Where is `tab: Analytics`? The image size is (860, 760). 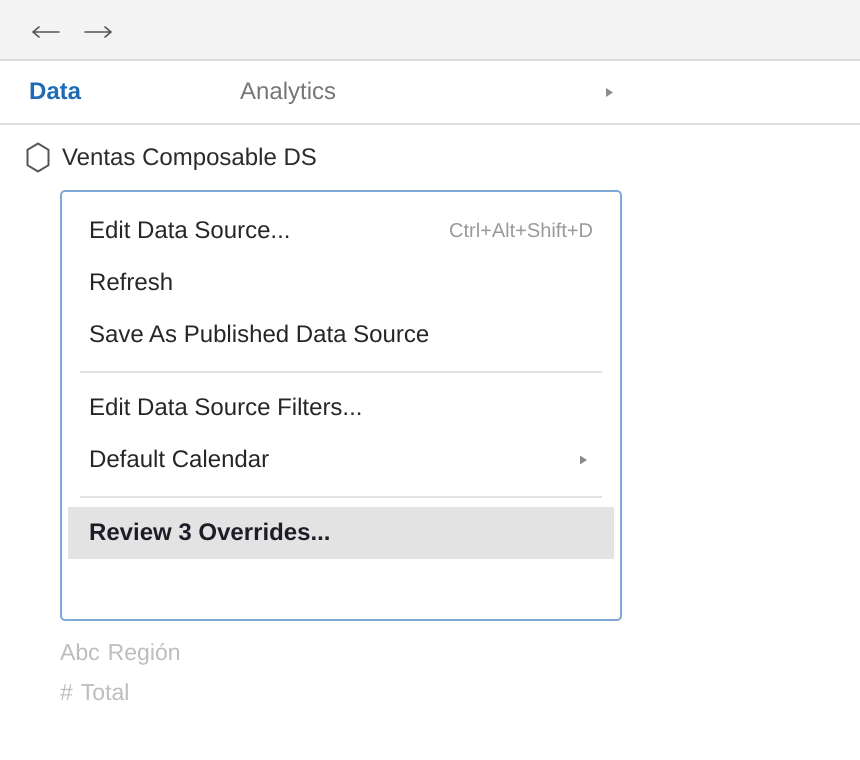 tab: Analytics is located at coordinates (316, 92).